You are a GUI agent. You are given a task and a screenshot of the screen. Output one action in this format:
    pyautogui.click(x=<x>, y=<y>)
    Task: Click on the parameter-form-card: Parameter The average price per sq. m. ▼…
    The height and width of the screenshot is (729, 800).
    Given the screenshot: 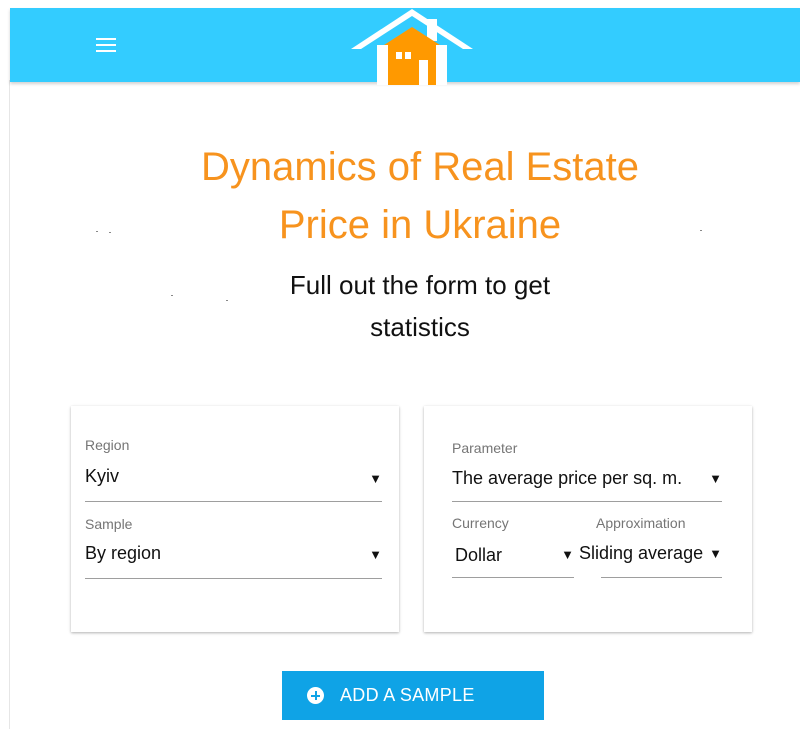 What is the action you would take?
    pyautogui.click(x=588, y=519)
    